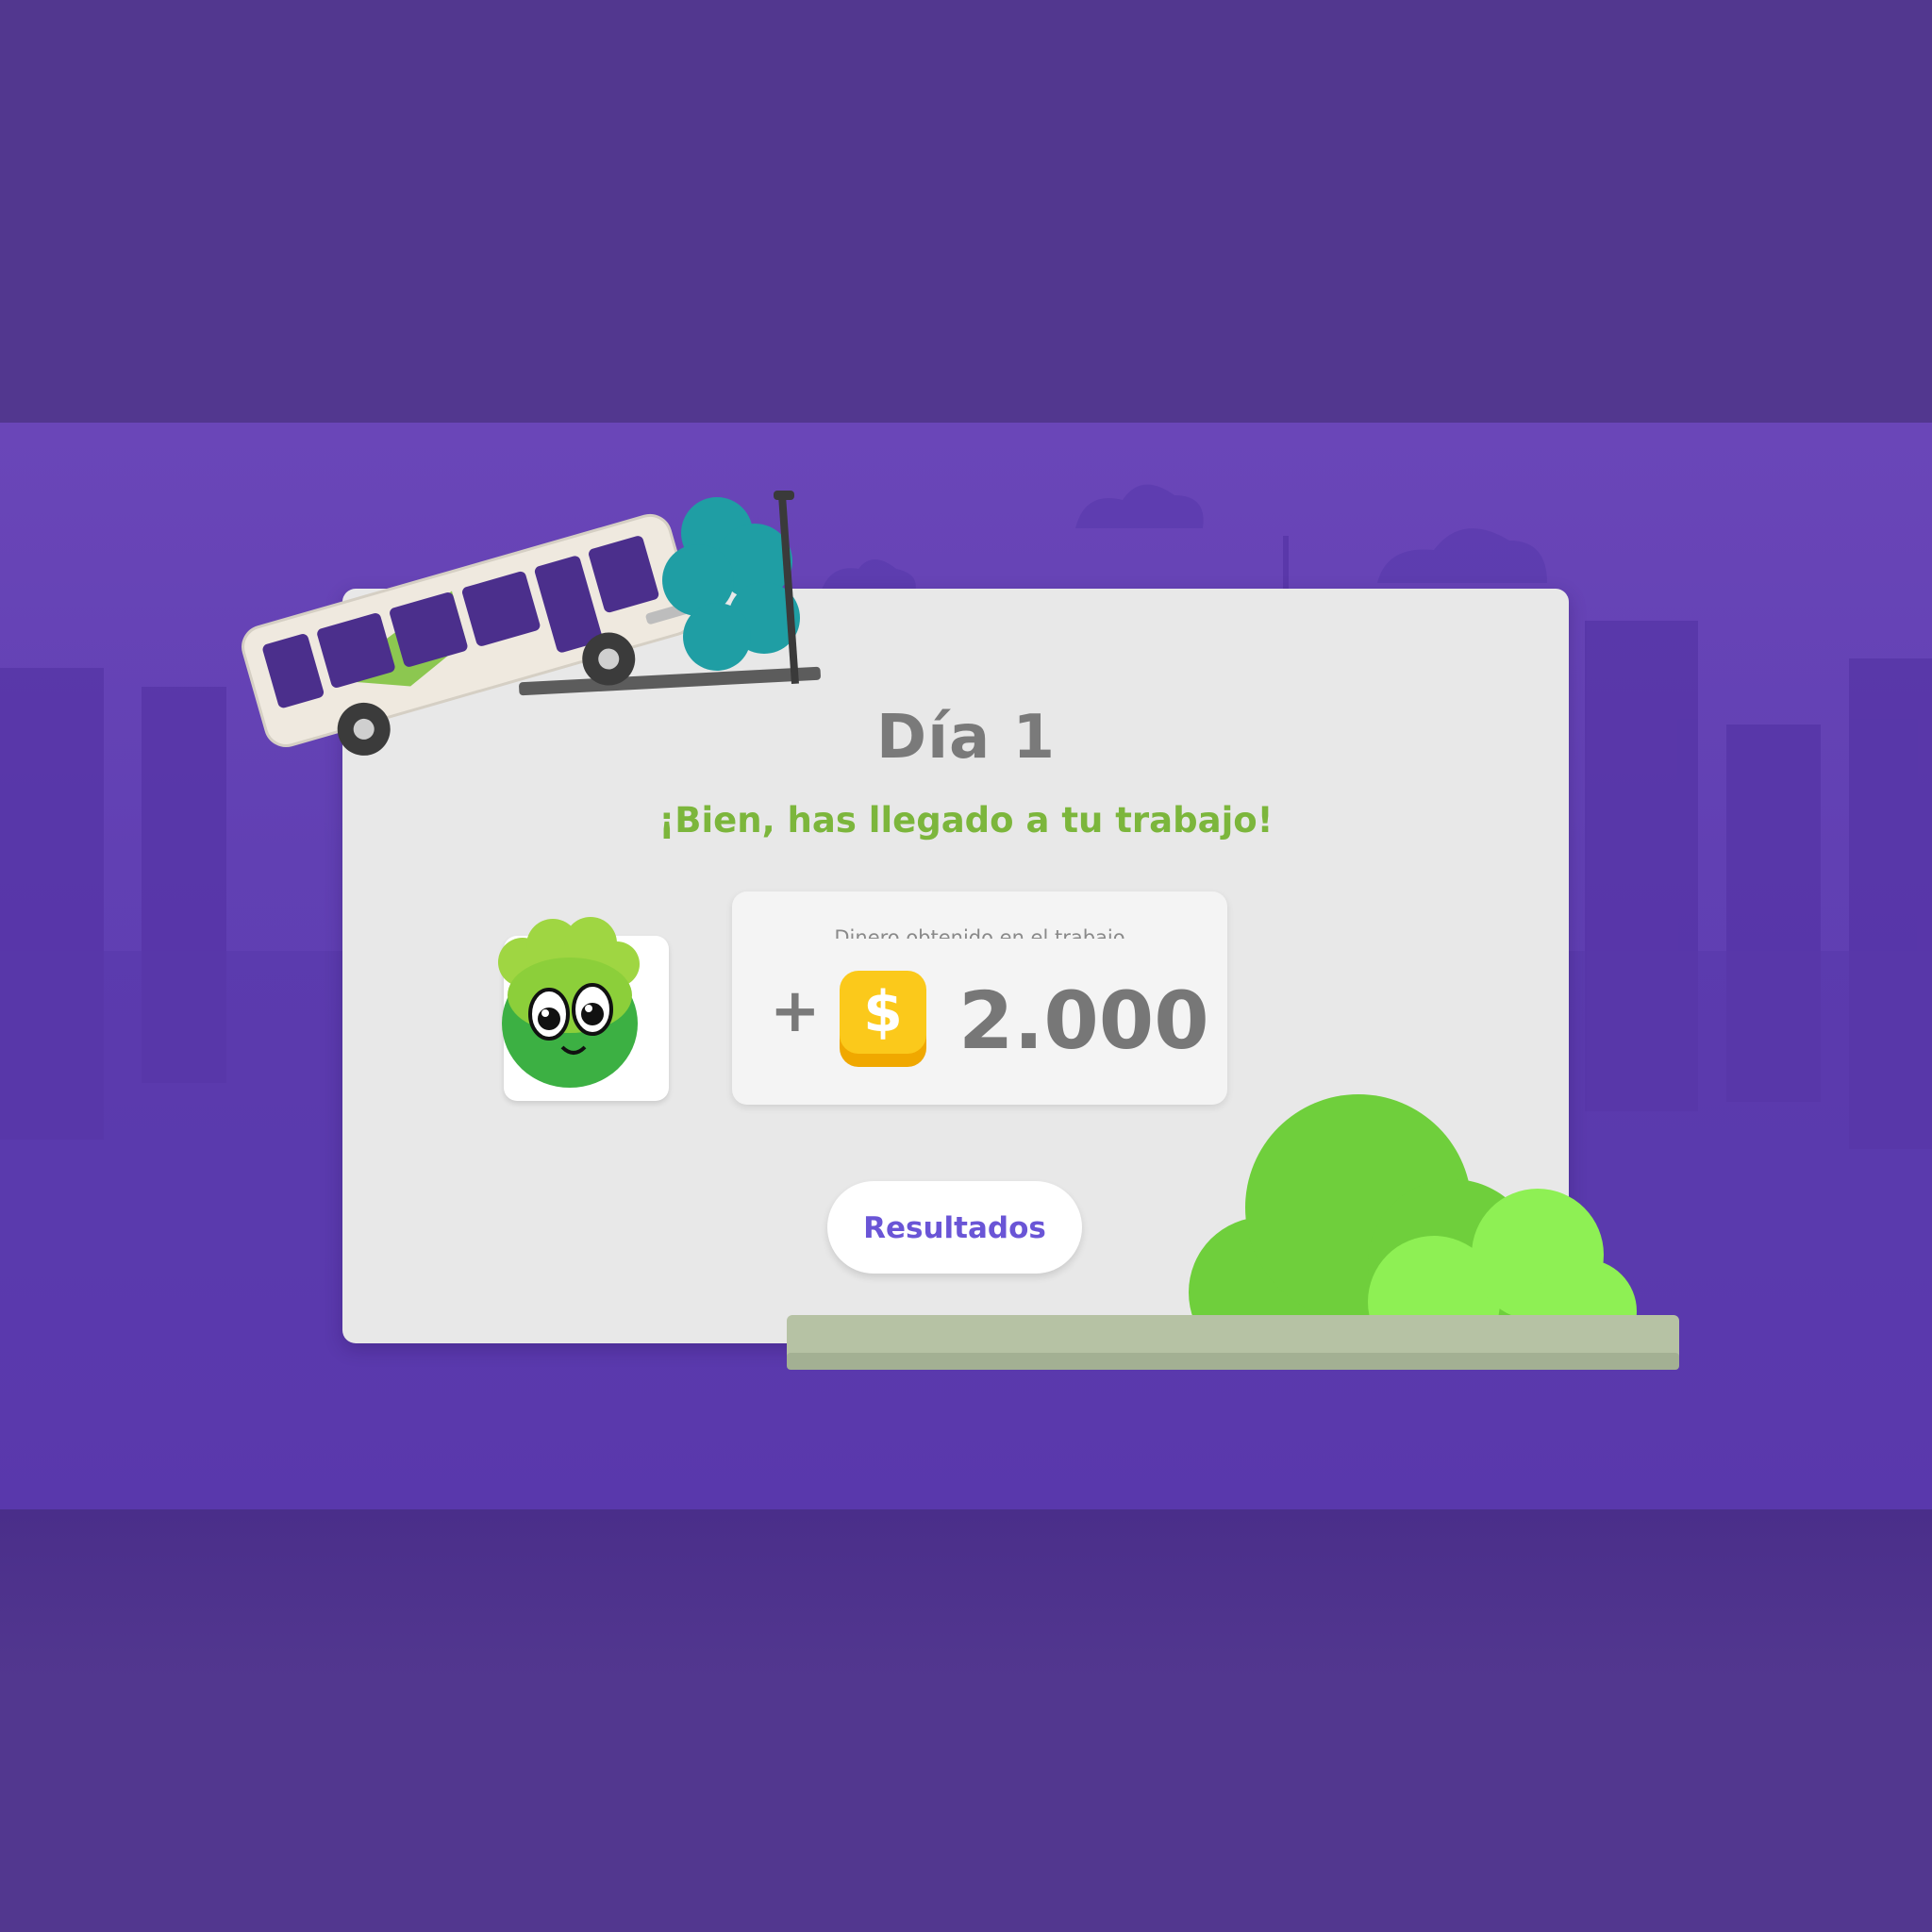 This screenshot has width=1932, height=1932. What do you see at coordinates (966, 821) in the screenshot?
I see `arrival-message: ¡Bien, has llegado a tu trabajo!` at bounding box center [966, 821].